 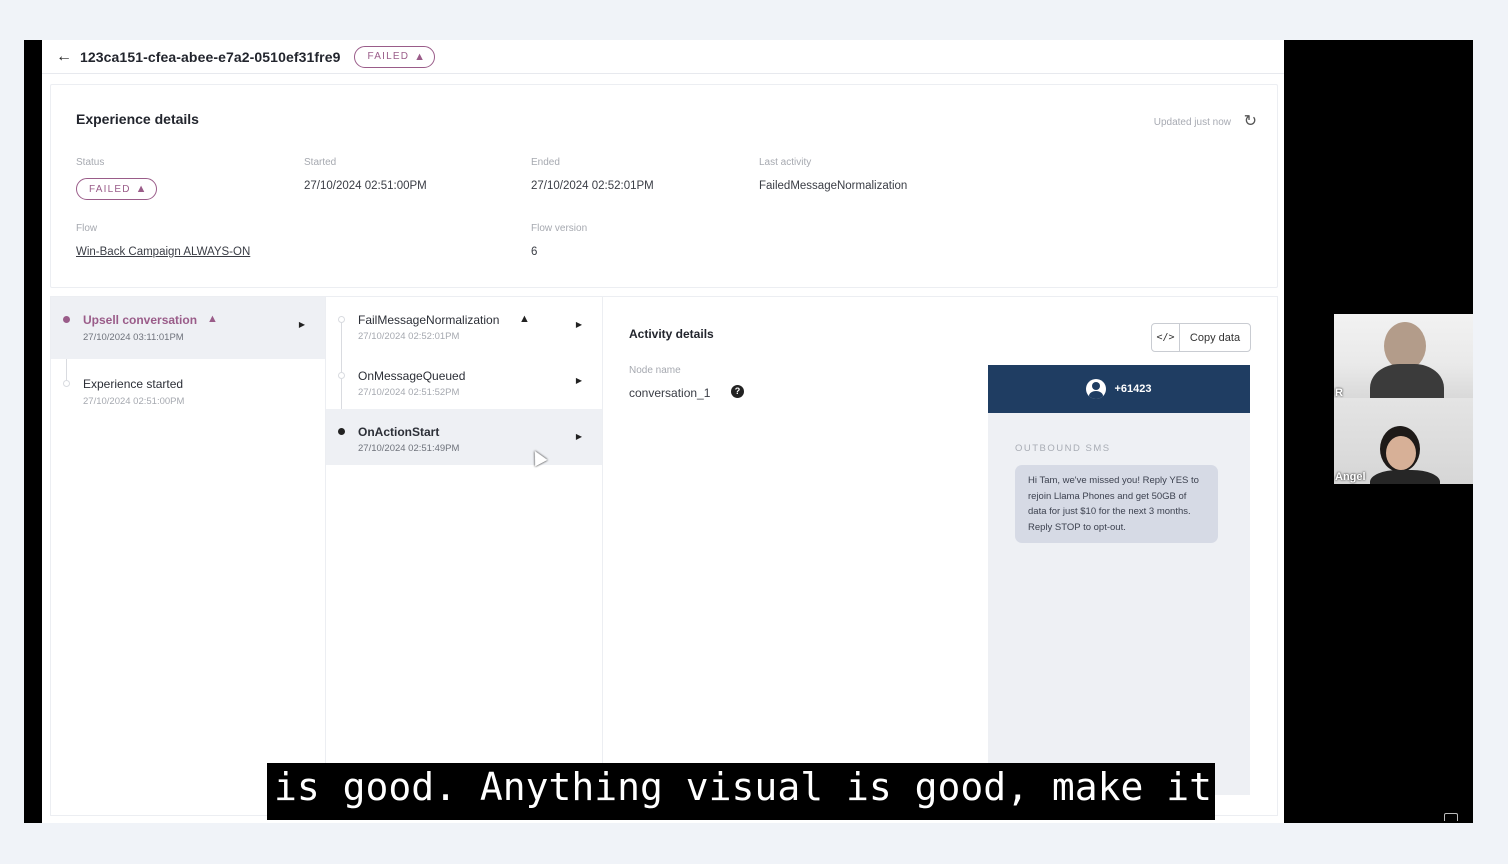 I want to click on status-label: Status, so click(x=90, y=162).